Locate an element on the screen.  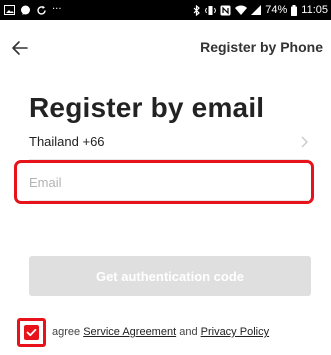
chevron-right-icon is located at coordinates (304, 142).